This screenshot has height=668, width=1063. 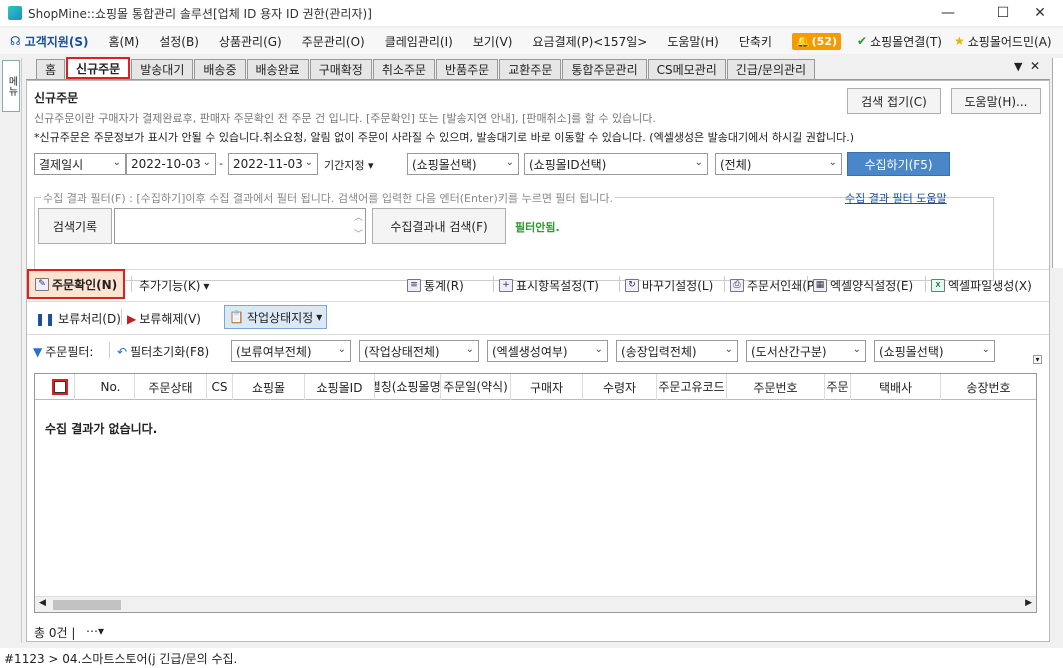 What do you see at coordinates (269, 387) in the screenshot?
I see `col-mall: 쇼핑몰` at bounding box center [269, 387].